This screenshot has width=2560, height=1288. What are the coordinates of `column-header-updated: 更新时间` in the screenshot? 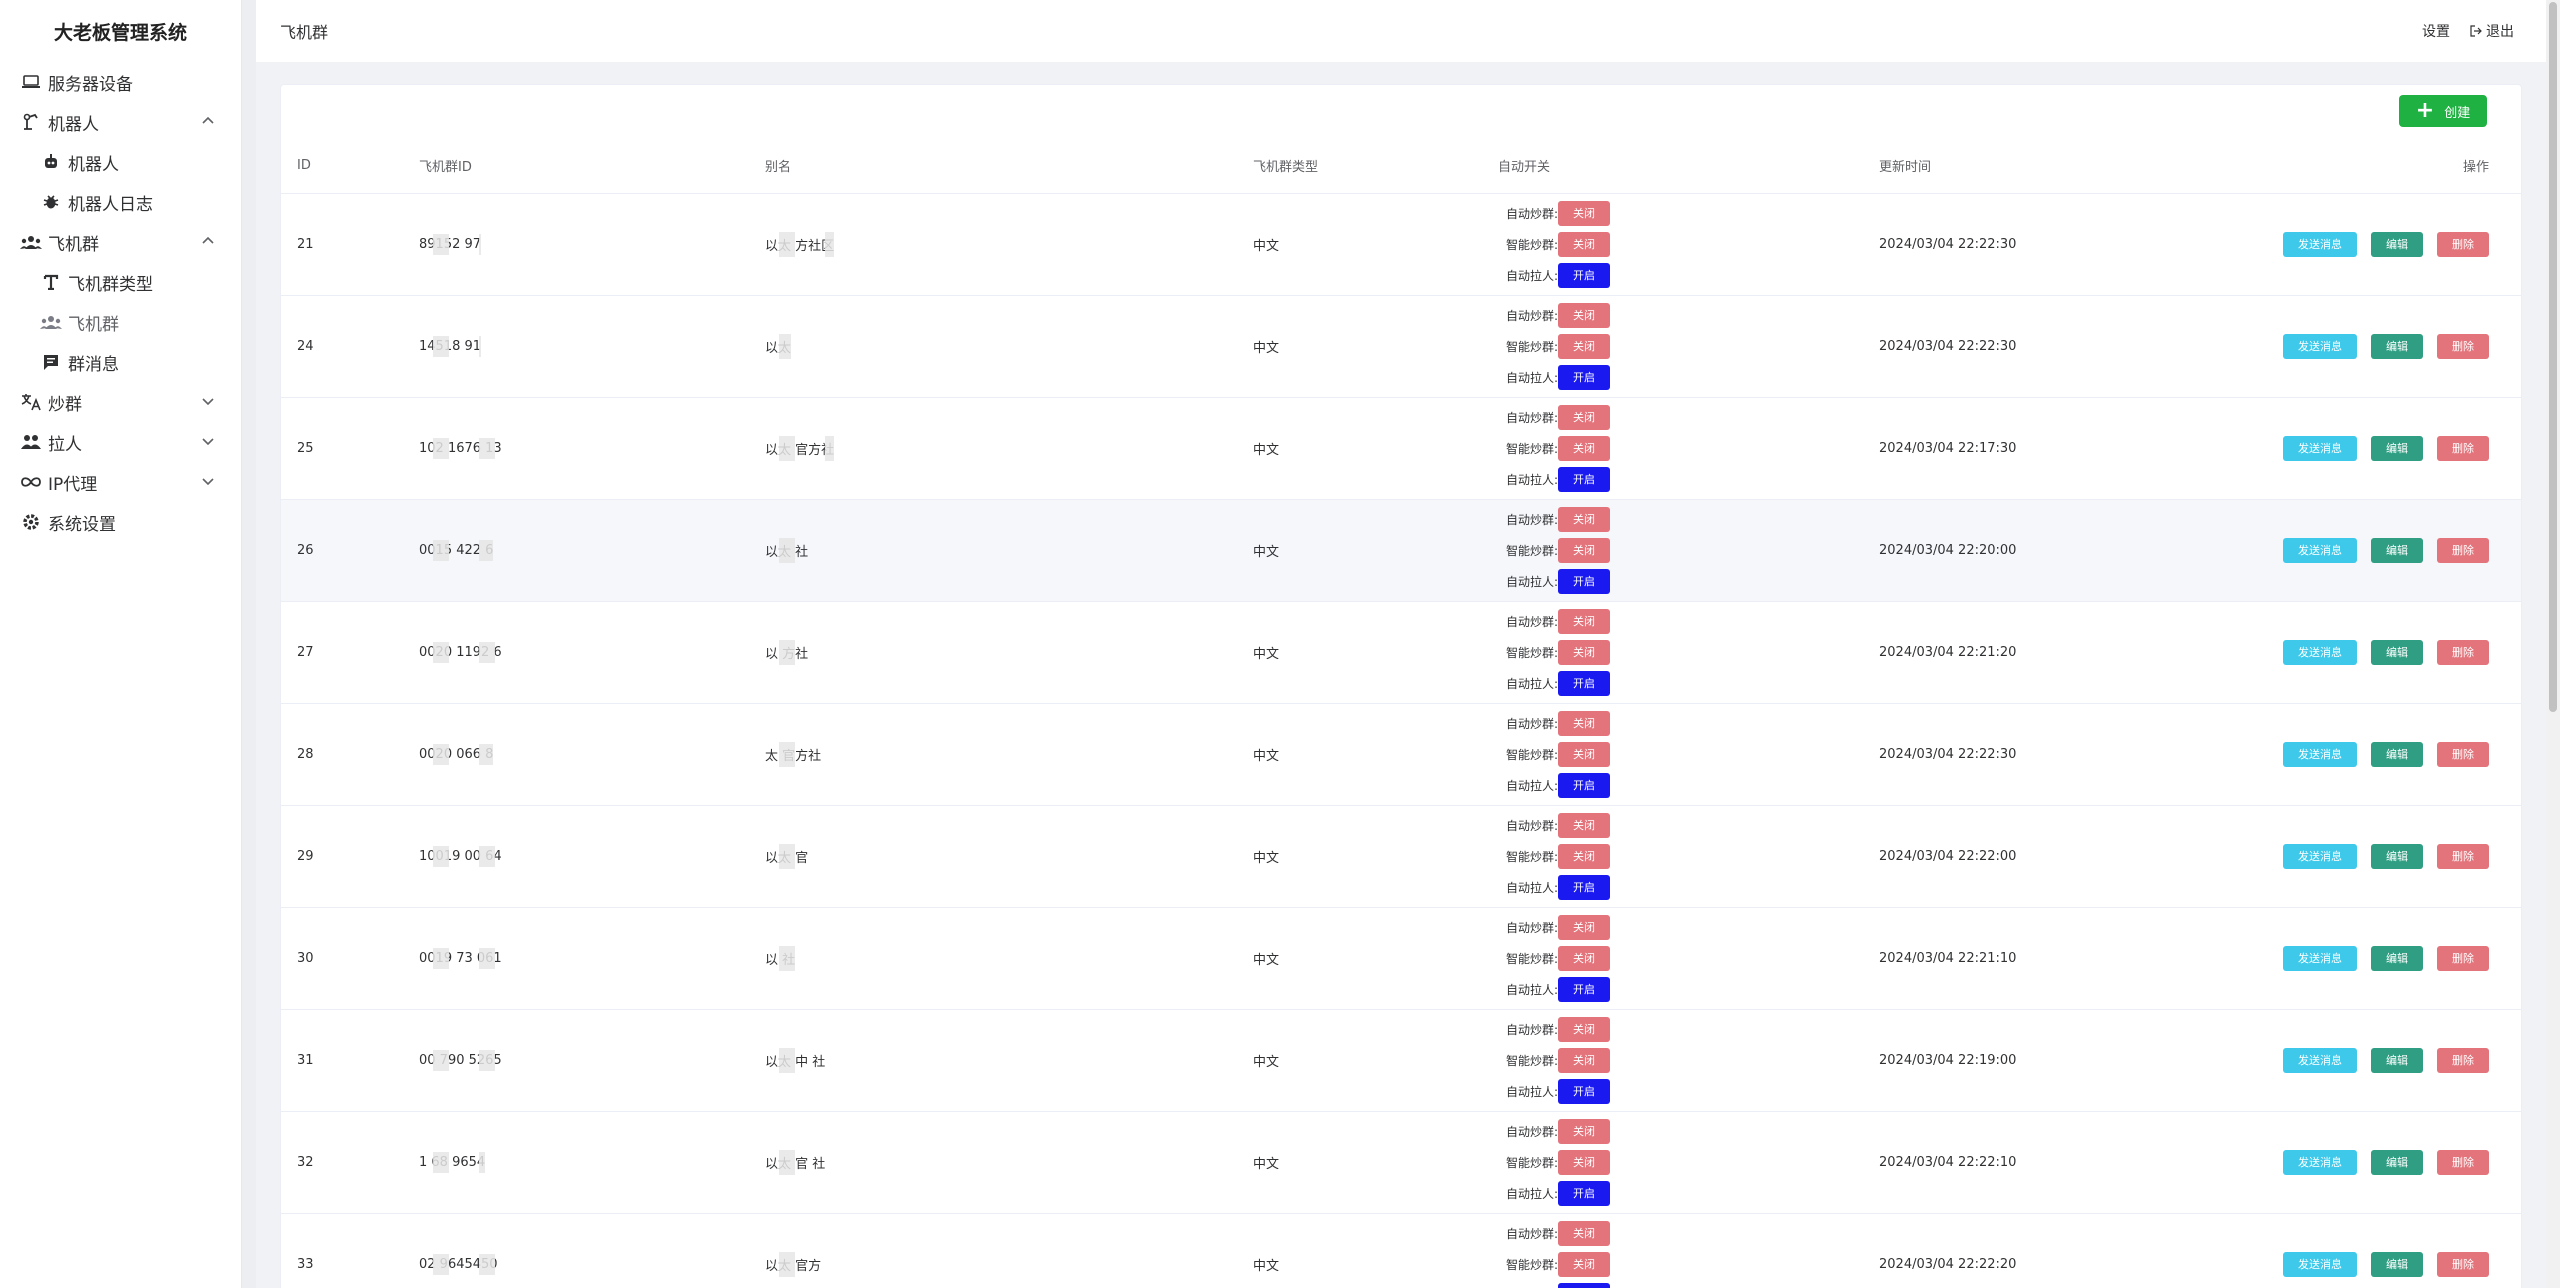 It's located at (2058, 166).